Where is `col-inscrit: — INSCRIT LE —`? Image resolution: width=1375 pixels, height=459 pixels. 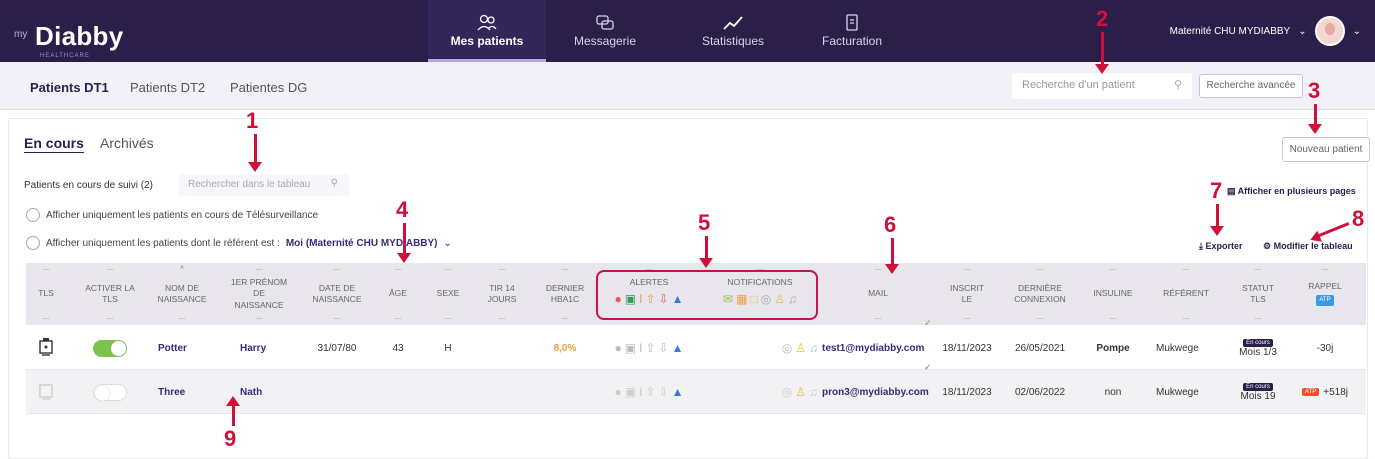
col-inscrit: — INSCRIT LE — is located at coordinates (967, 294).